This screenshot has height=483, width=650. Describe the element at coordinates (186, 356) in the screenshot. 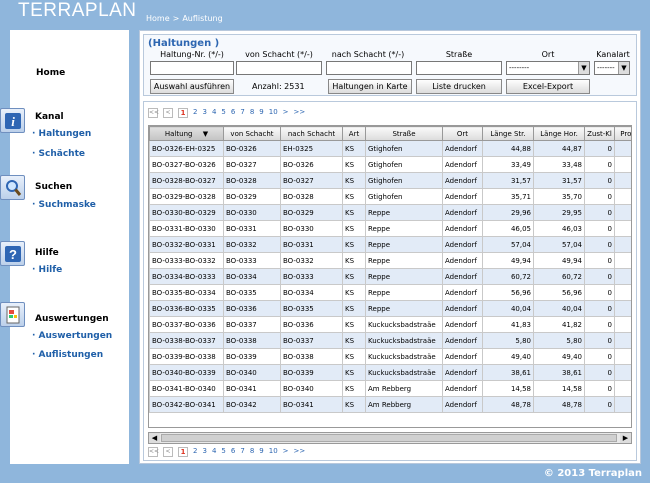

I see `cell-haltung: BO-0339-BO-0338` at that location.